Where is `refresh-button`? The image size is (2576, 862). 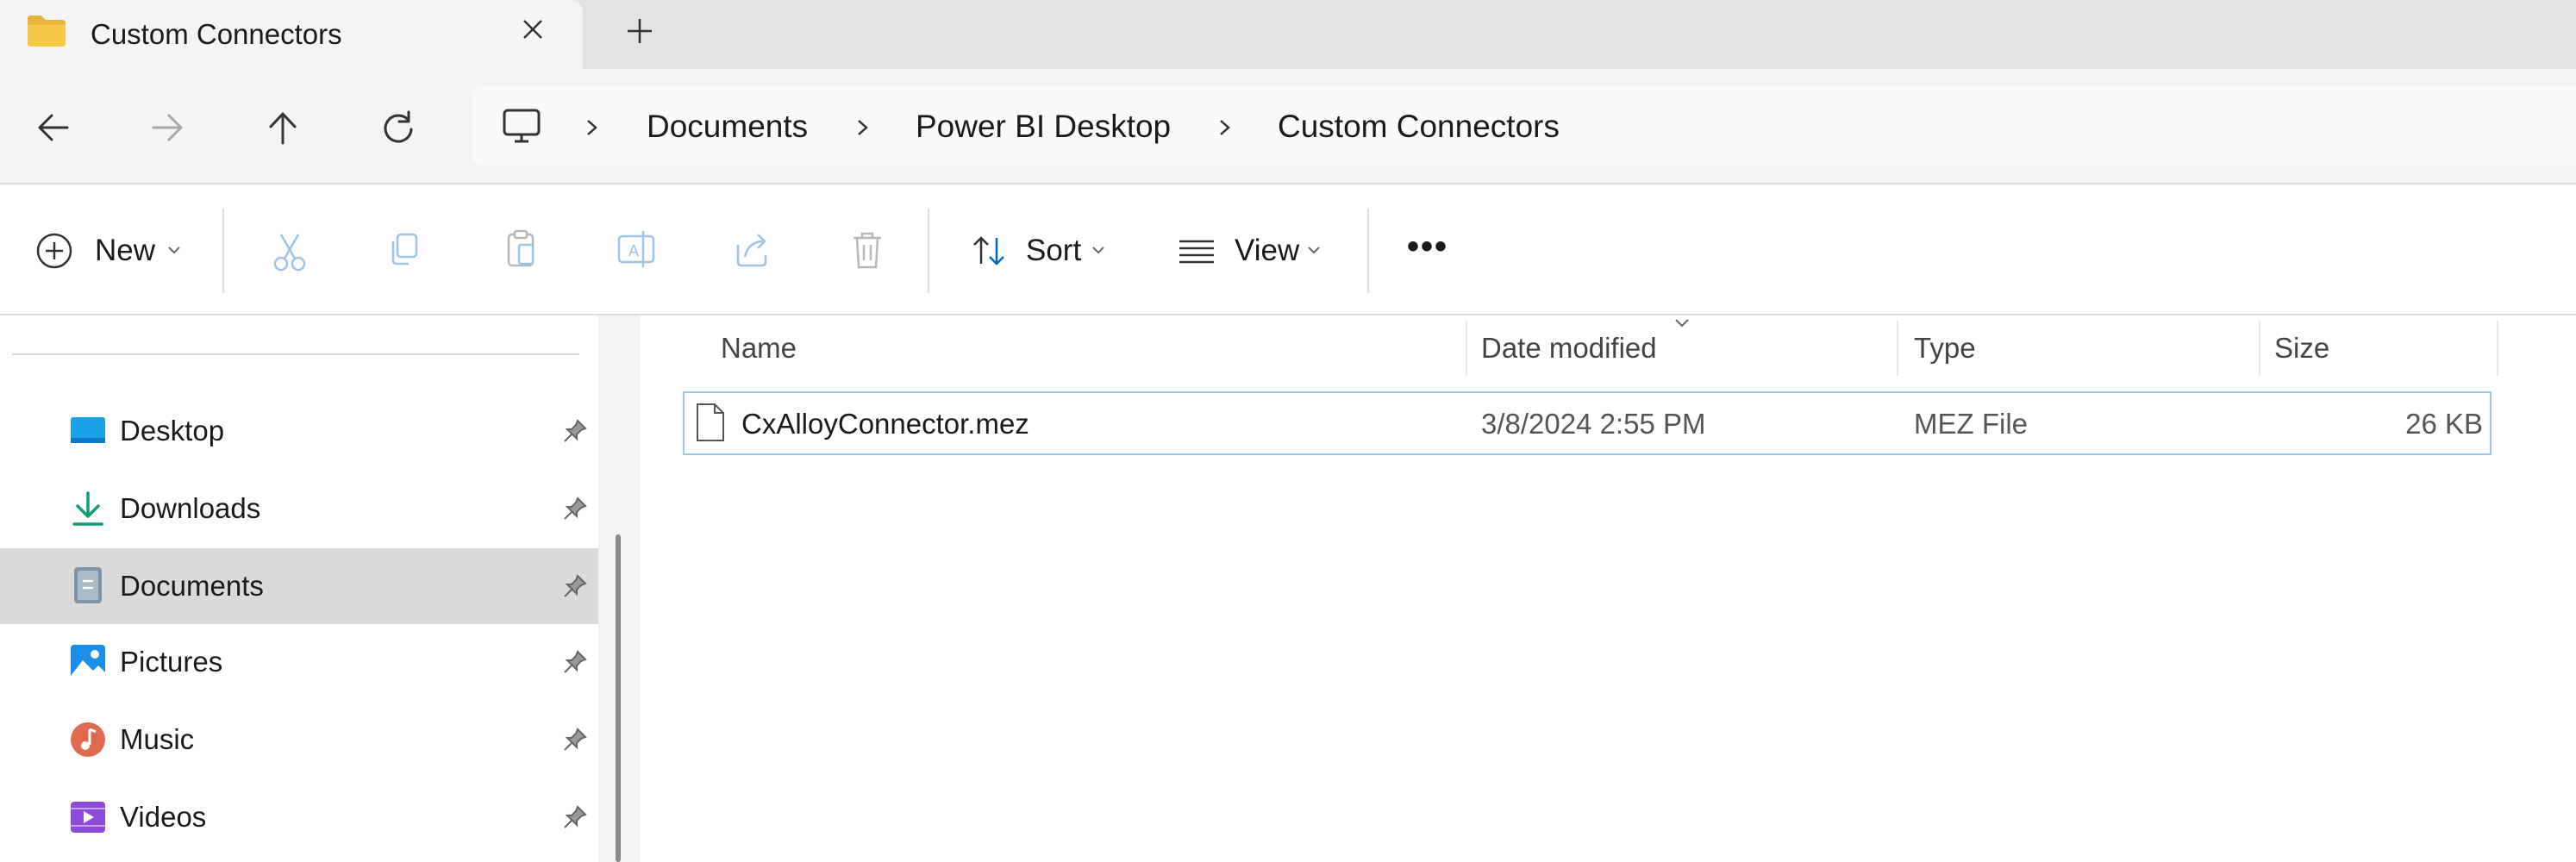 refresh-button is located at coordinates (398, 127).